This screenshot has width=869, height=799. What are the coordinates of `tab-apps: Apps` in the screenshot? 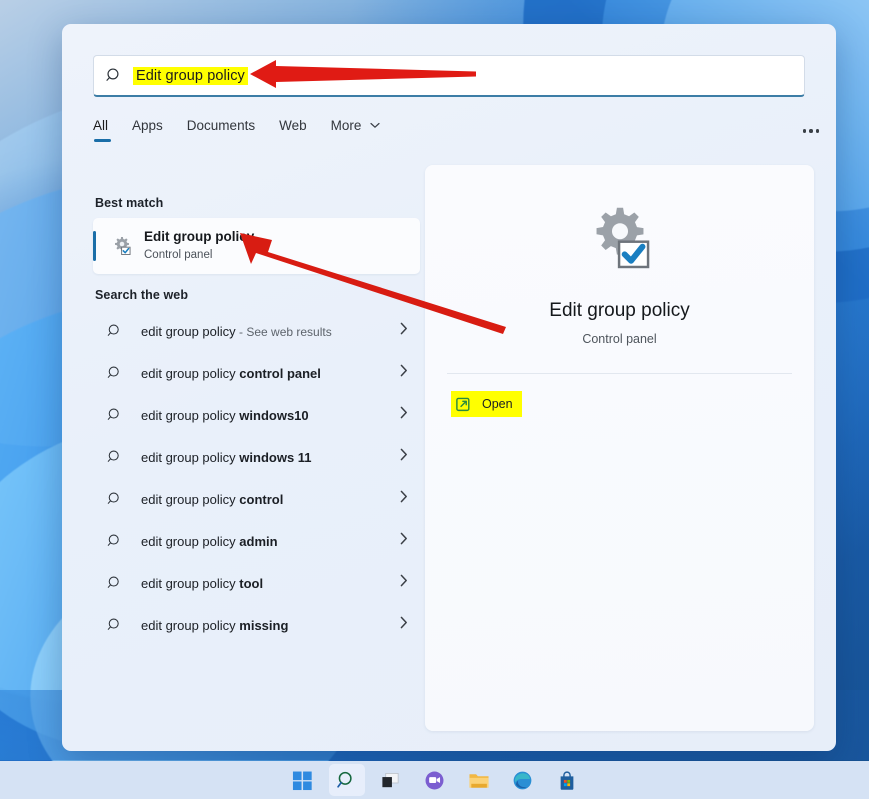 It's located at (147, 128).